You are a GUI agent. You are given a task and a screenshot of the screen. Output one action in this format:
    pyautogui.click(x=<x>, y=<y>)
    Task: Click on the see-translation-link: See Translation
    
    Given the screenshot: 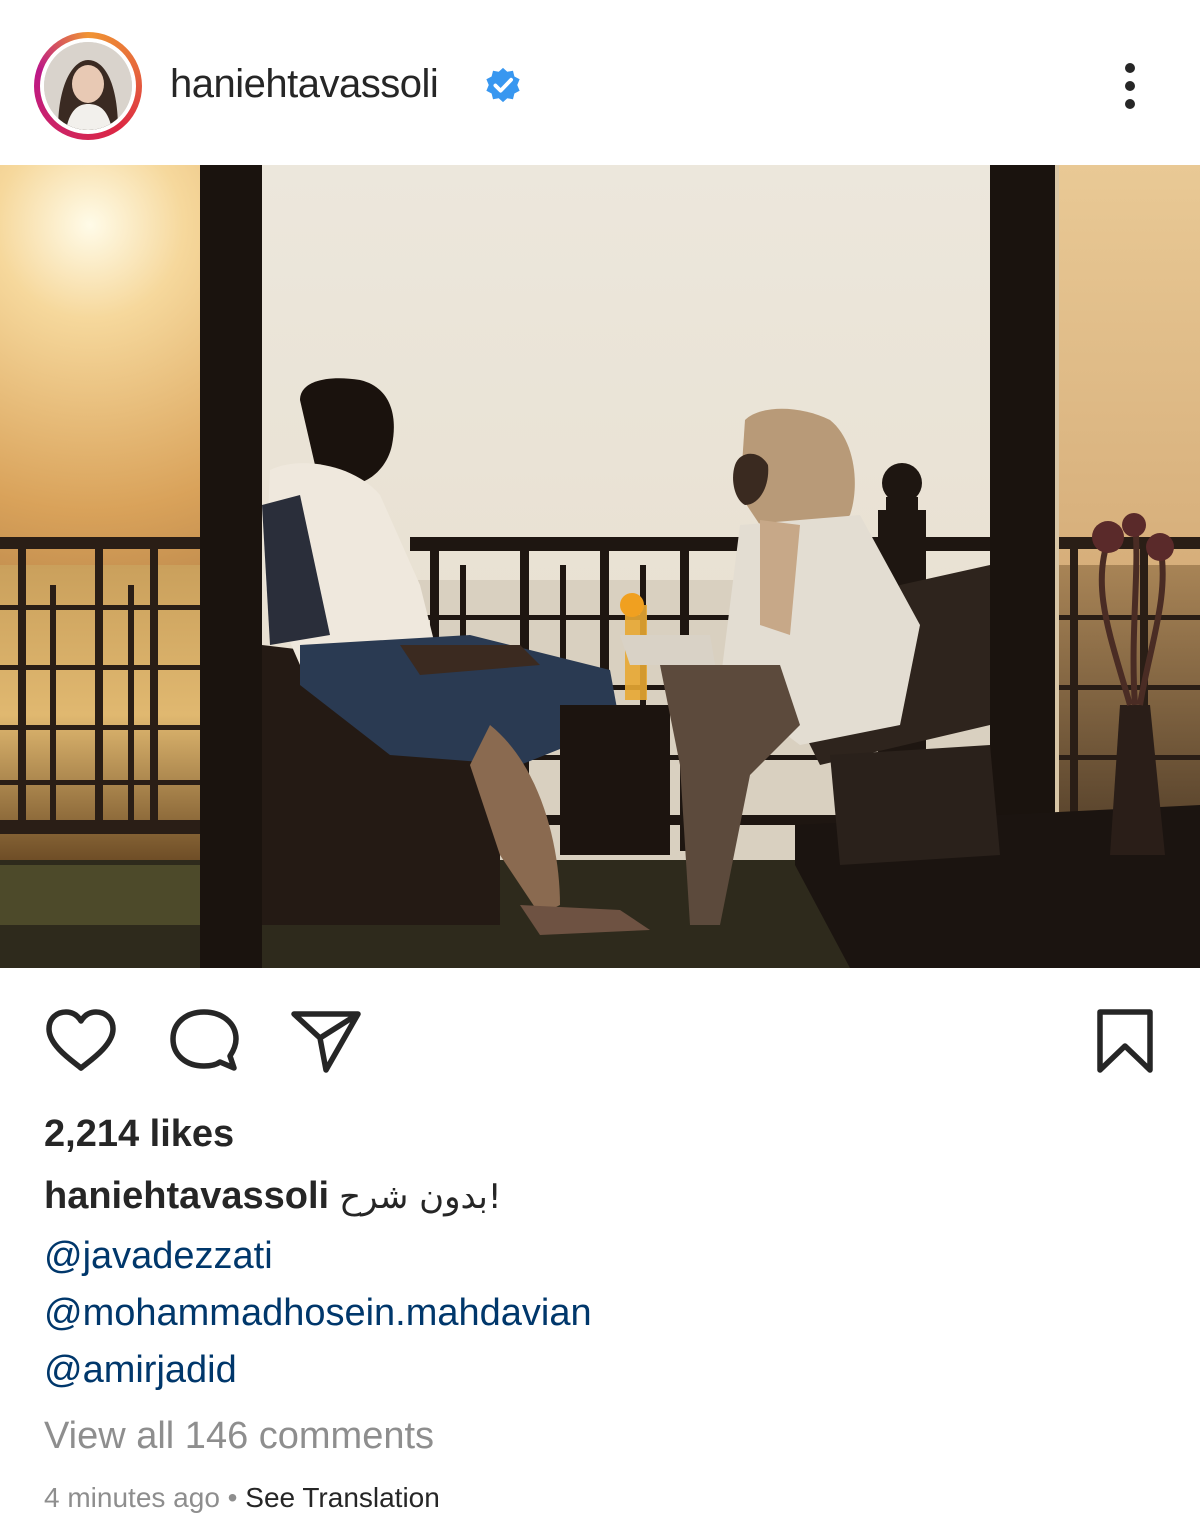 What is the action you would take?
    pyautogui.click(x=342, y=1497)
    